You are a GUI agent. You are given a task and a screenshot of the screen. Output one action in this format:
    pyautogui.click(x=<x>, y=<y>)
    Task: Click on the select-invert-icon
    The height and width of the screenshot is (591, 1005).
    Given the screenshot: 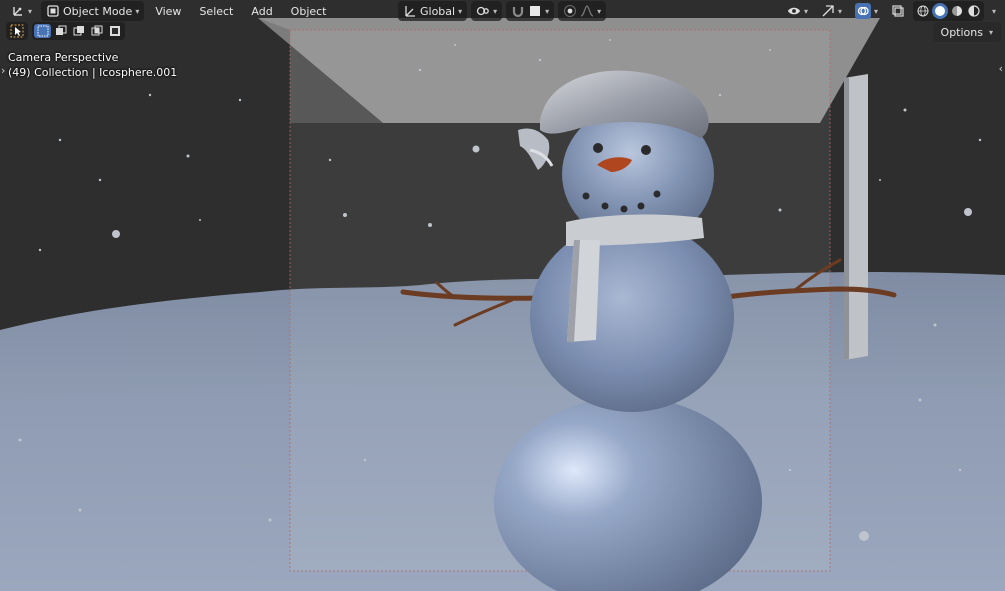 What is the action you would take?
    pyautogui.click(x=114, y=31)
    